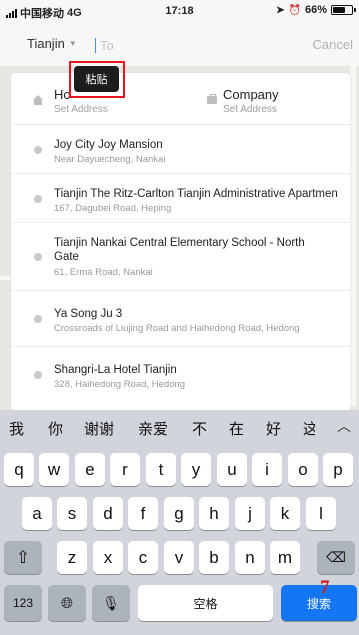  I want to click on alarm-icon: ⏰, so click(294, 10).